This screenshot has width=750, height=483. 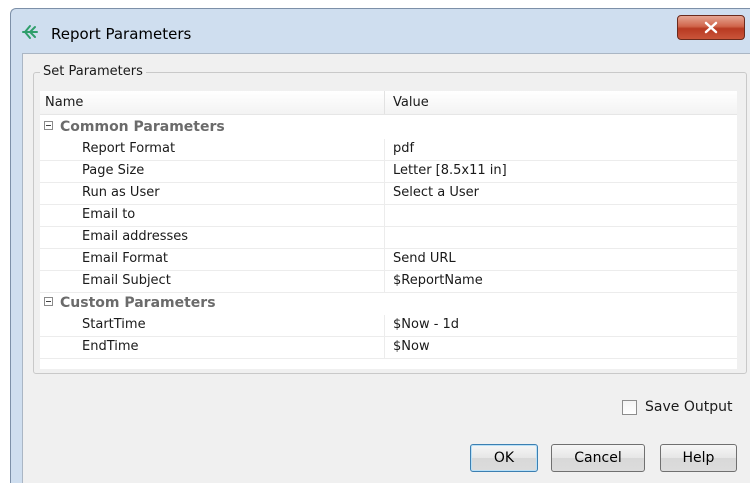 What do you see at coordinates (388, 150) in the screenshot?
I see `property-row-report-format: Report Format pdf` at bounding box center [388, 150].